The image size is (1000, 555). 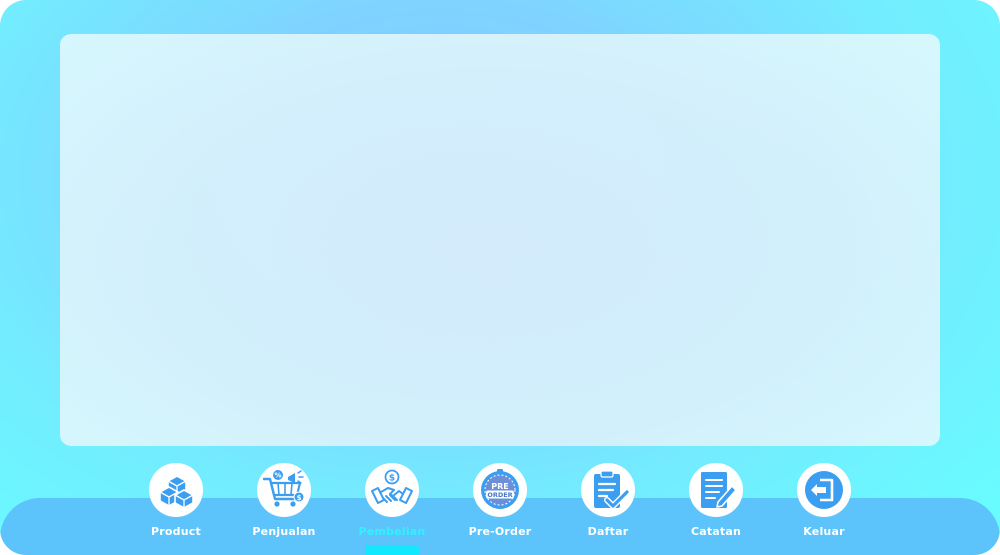 I want to click on shopping-cart-icon: % $, so click(x=283, y=488).